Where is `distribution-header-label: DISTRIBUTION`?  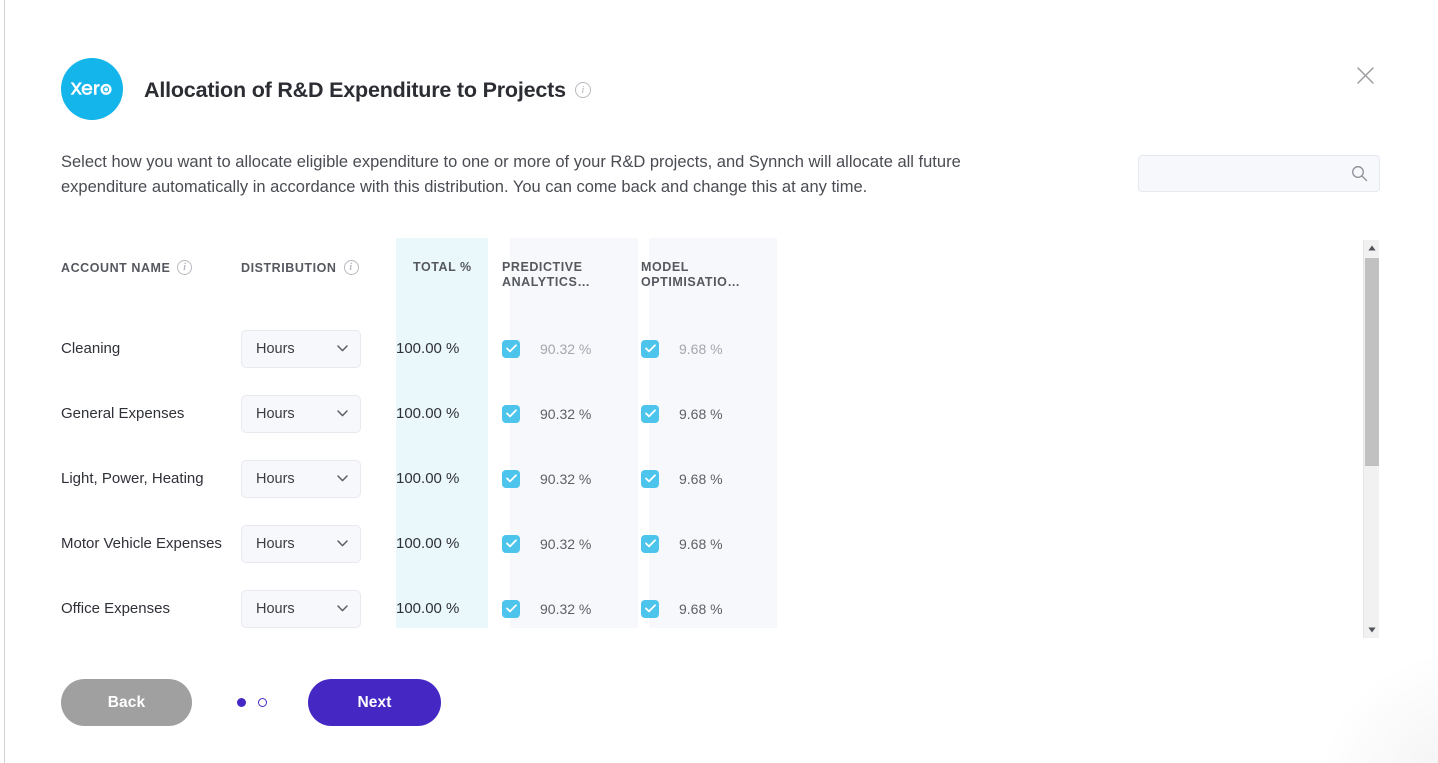 distribution-header-label: DISTRIBUTION is located at coordinates (289, 267).